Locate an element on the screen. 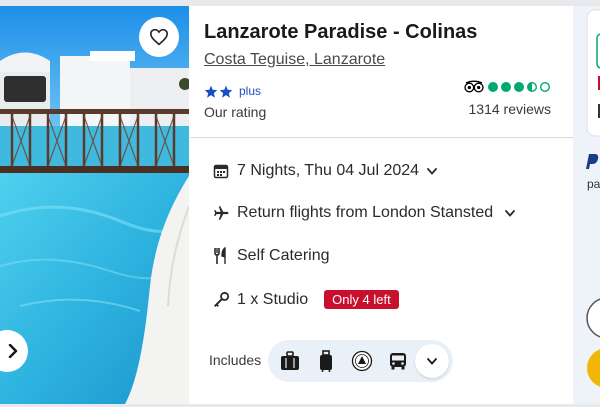 This screenshot has height=407, width=600. tripadvisor-bubbles-icon is located at coordinates (519, 86).